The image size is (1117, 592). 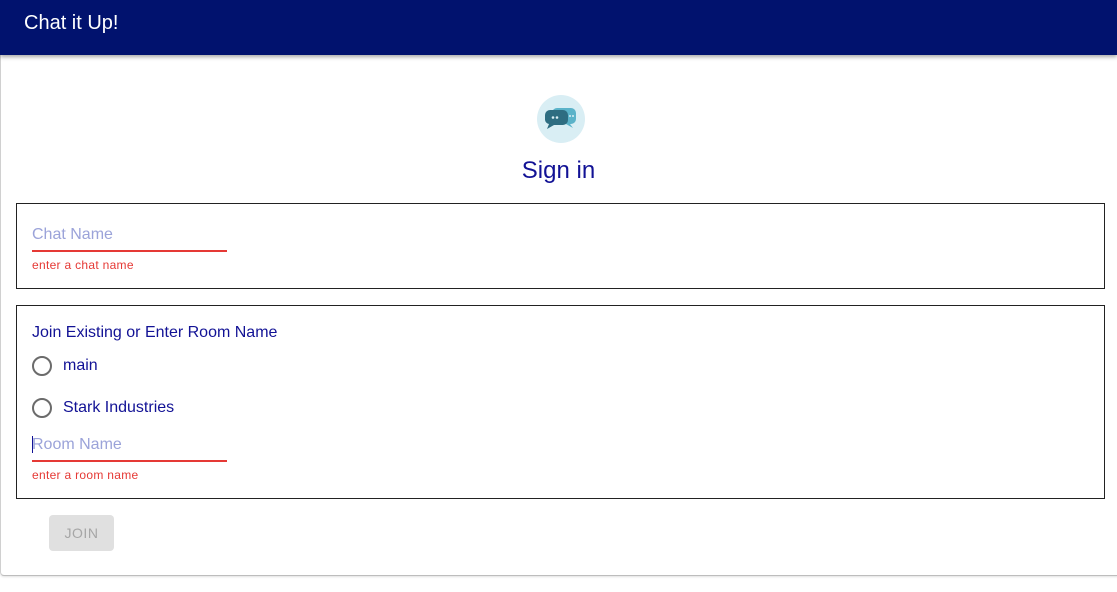 What do you see at coordinates (558, 170) in the screenshot?
I see `sign-in-title: Sign in` at bounding box center [558, 170].